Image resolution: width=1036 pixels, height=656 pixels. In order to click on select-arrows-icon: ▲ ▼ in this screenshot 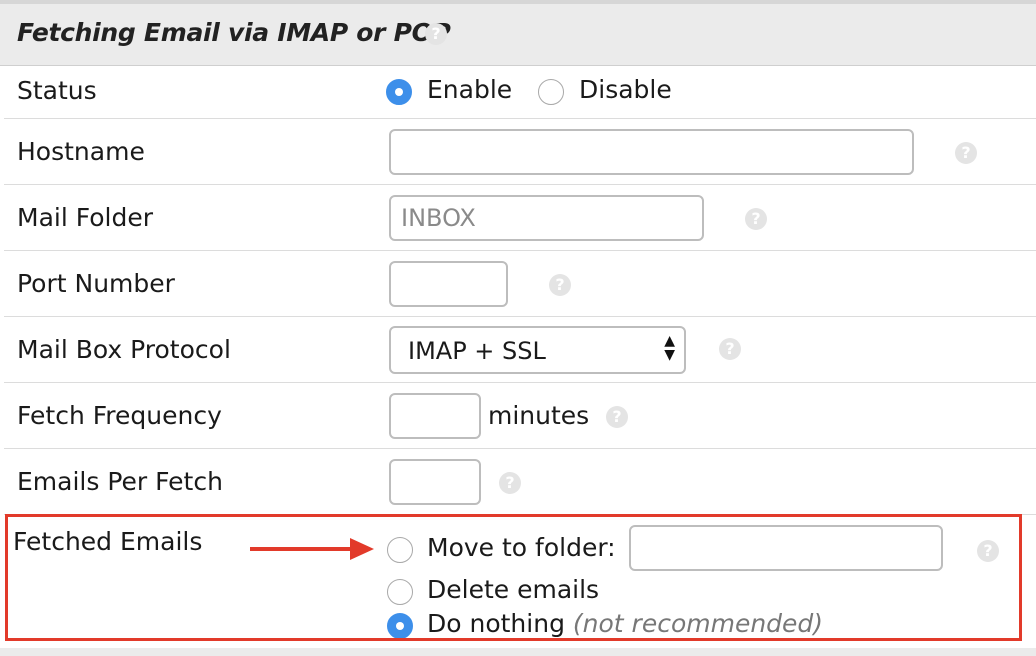, I will do `click(669, 348)`.